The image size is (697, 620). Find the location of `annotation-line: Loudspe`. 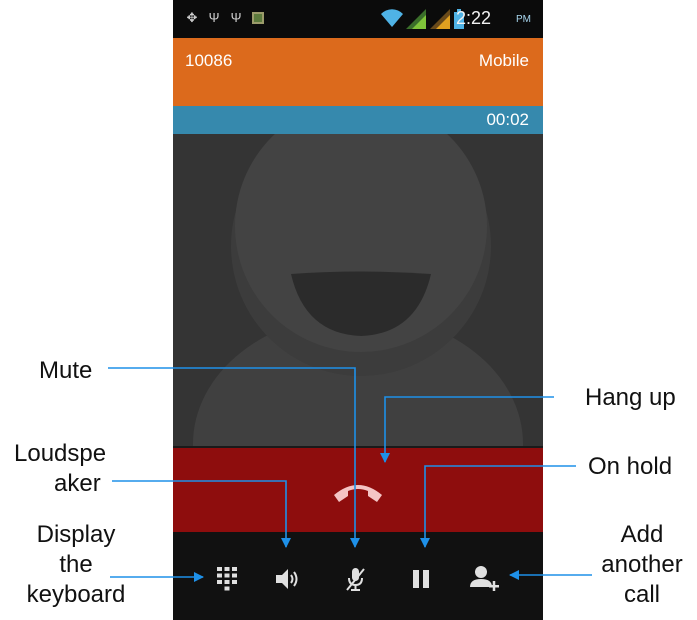

annotation-line: Loudspe is located at coordinates (60, 453).